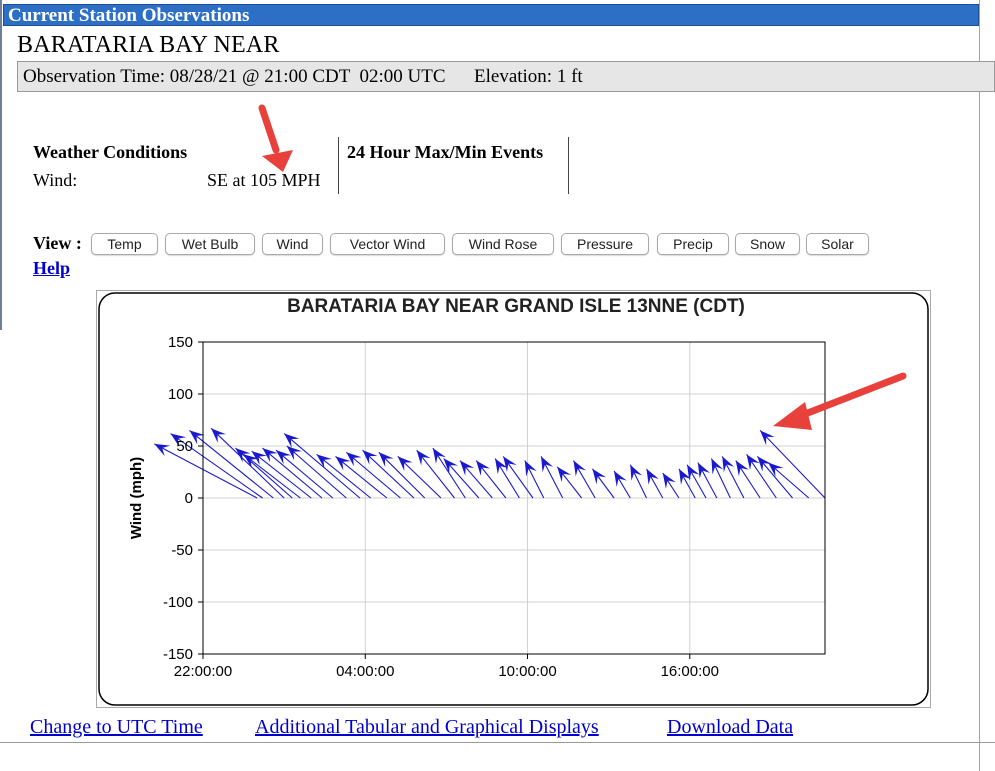  Describe the element at coordinates (275, 138) in the screenshot. I see `annotation-arrow-wind` at that location.